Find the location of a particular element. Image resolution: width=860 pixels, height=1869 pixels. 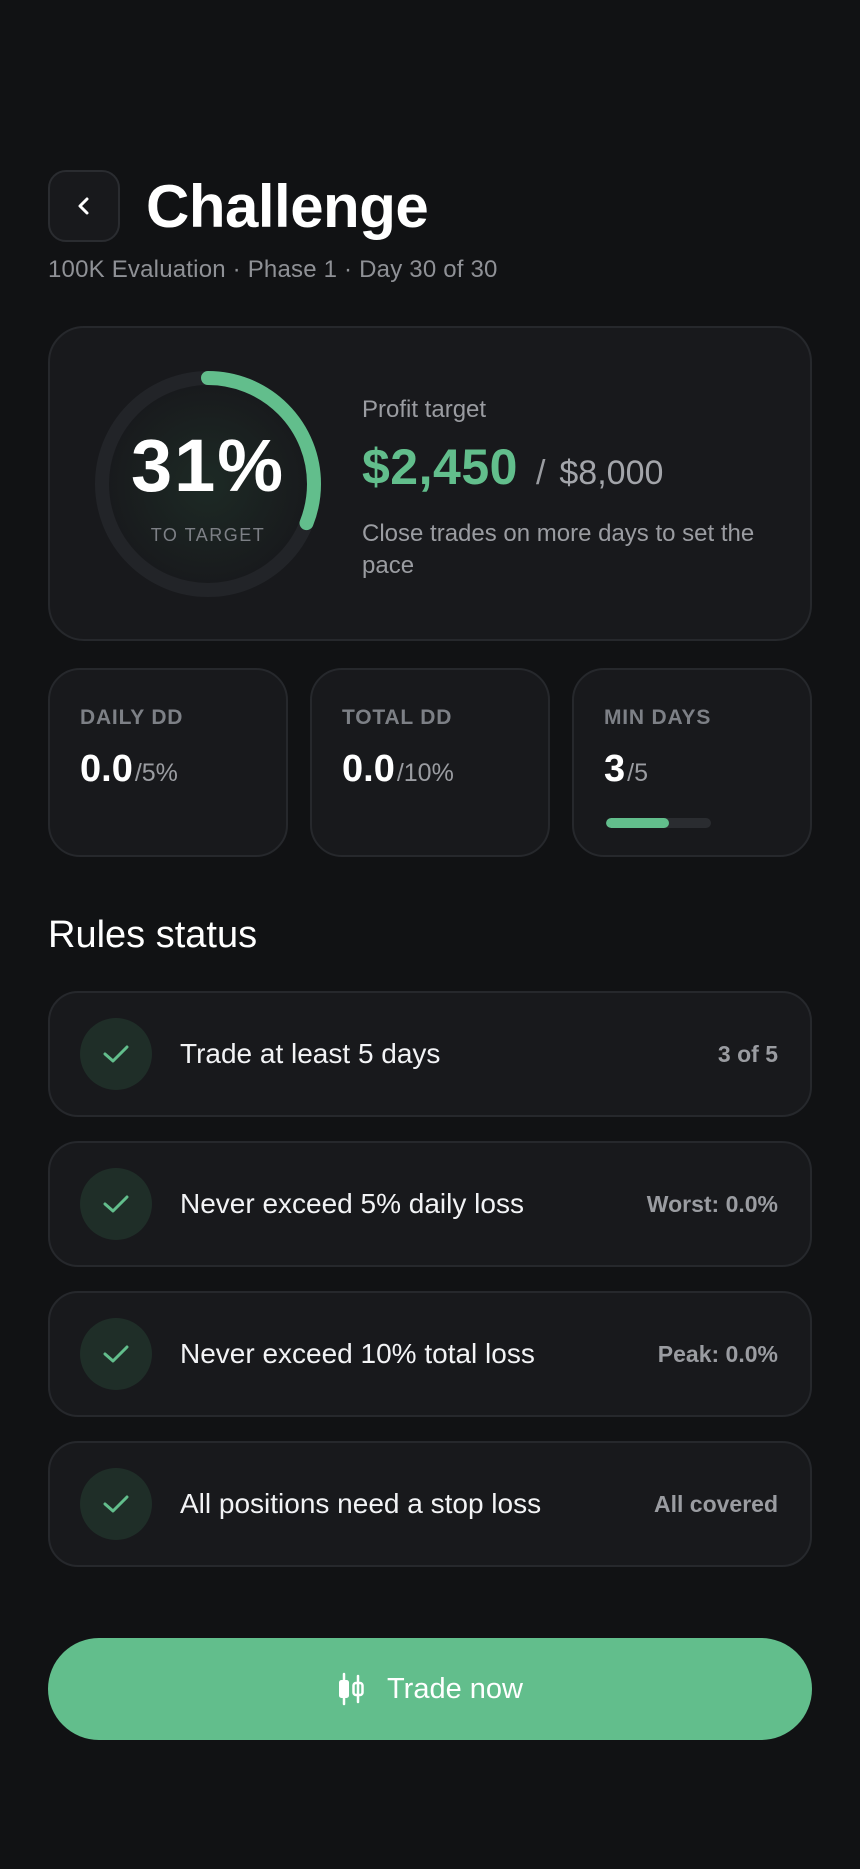

trade-now-button: Trade now is located at coordinates (430, 1689).